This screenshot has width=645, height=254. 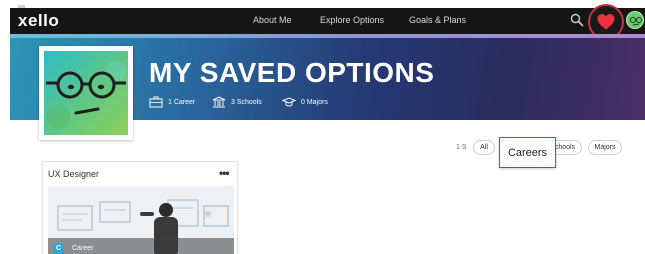 I want to click on search-icon, so click(x=577, y=20).